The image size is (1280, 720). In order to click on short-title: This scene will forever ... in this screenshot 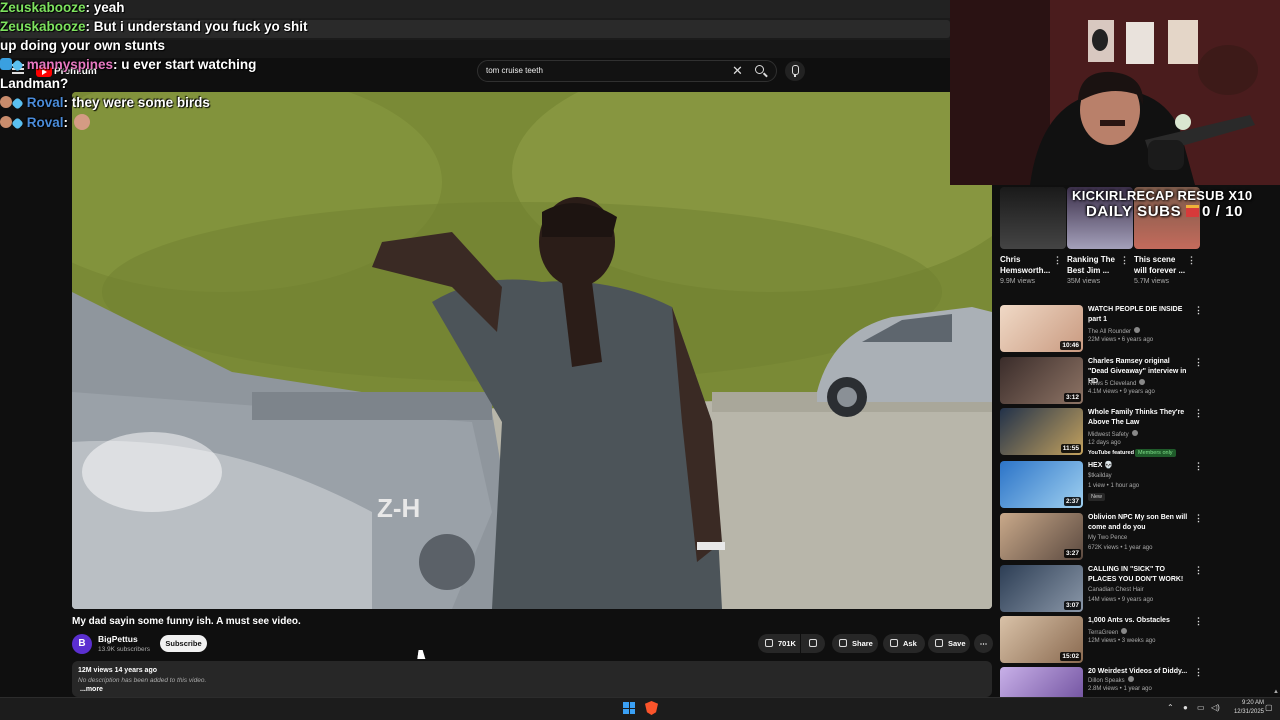, I will do `click(1162, 265)`.